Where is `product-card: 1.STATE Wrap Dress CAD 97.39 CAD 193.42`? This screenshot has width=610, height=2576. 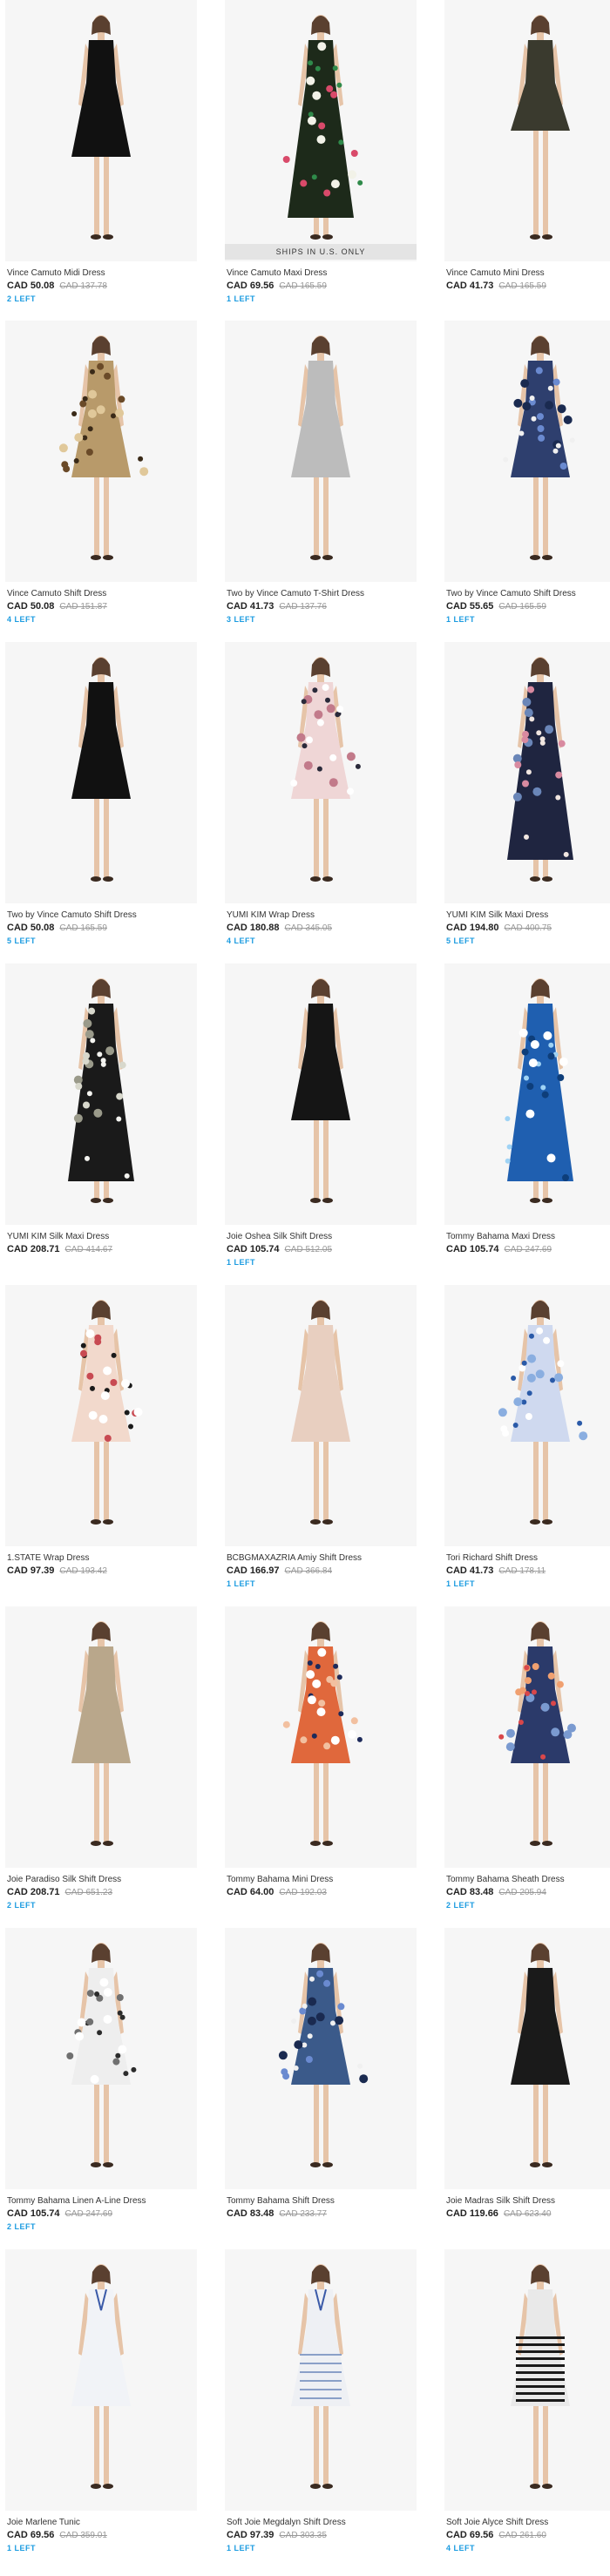
product-card: 1.STATE Wrap Dress CAD 97.39 CAD 193.42 is located at coordinates (101, 1446).